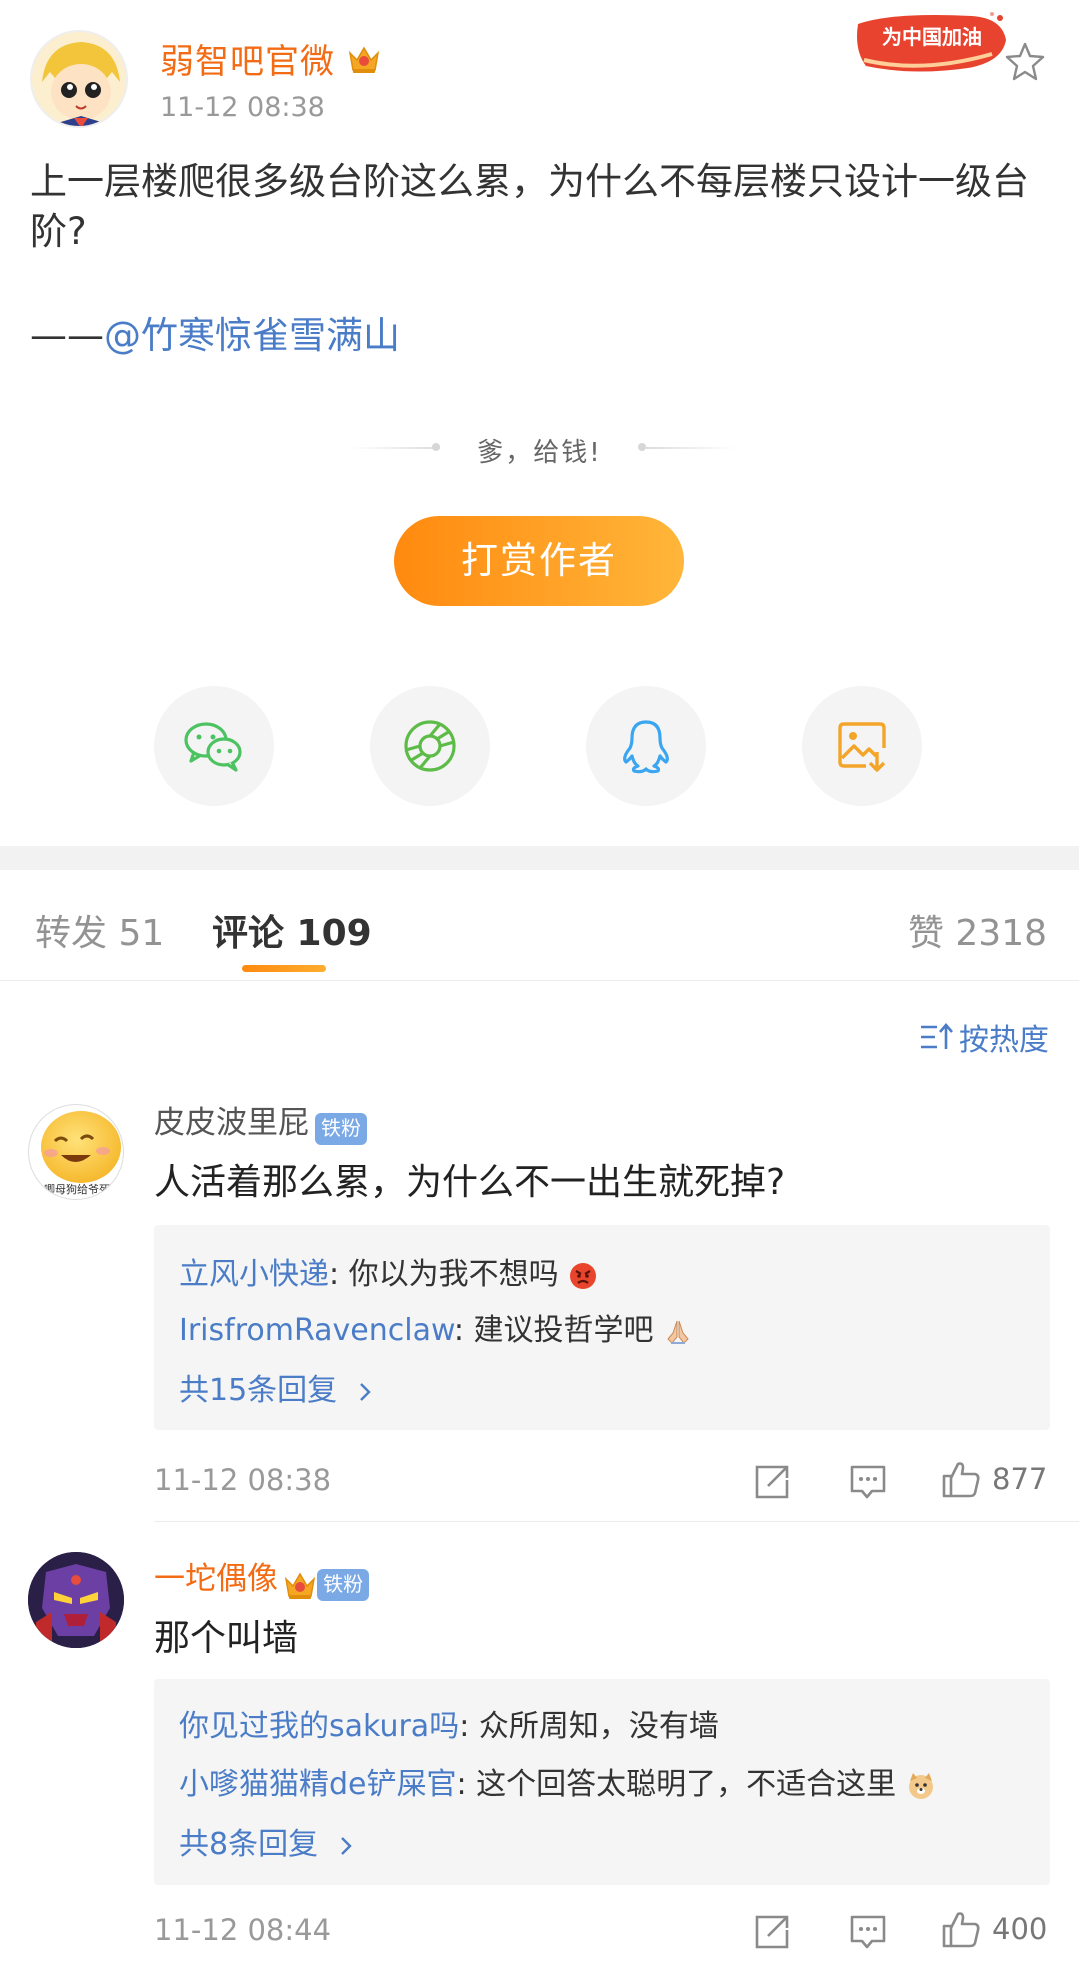  Describe the element at coordinates (937, 1036) in the screenshot. I see `sort-icon` at that location.